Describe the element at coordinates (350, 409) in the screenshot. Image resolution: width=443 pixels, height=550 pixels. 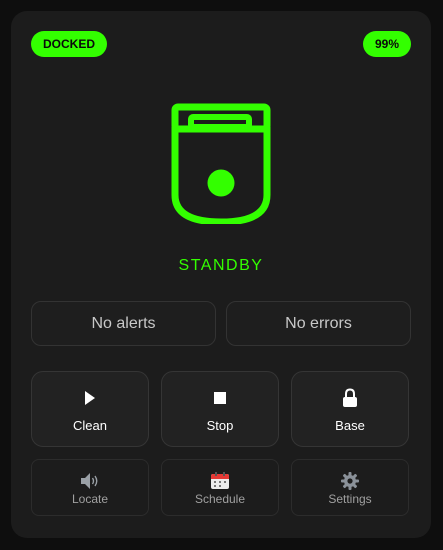
I see `base-button: Base` at that location.